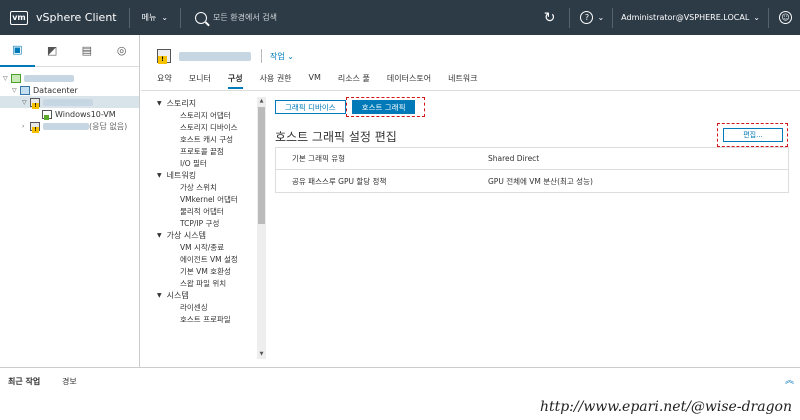  I want to click on search-input, so click(313, 17).